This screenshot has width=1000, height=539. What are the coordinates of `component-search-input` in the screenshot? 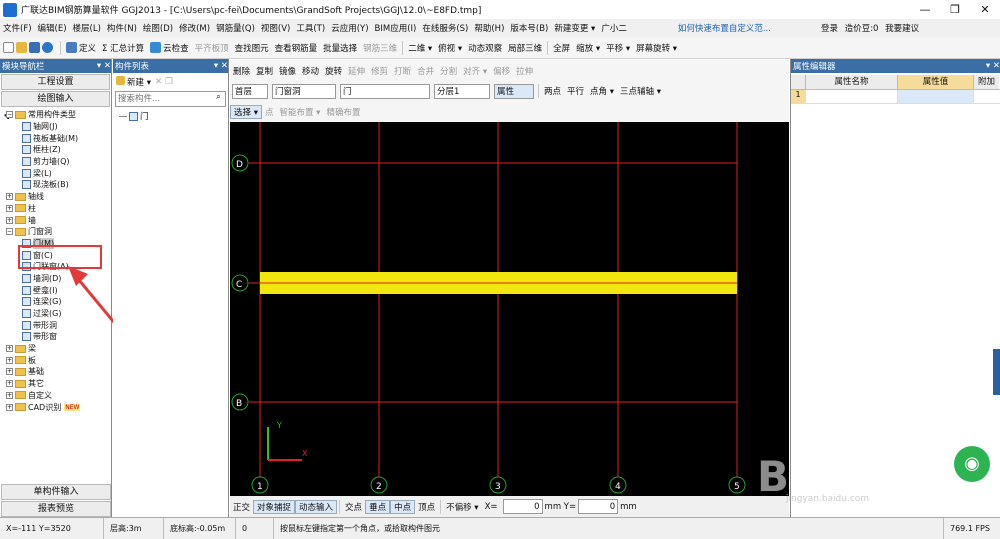 It's located at (164, 99).